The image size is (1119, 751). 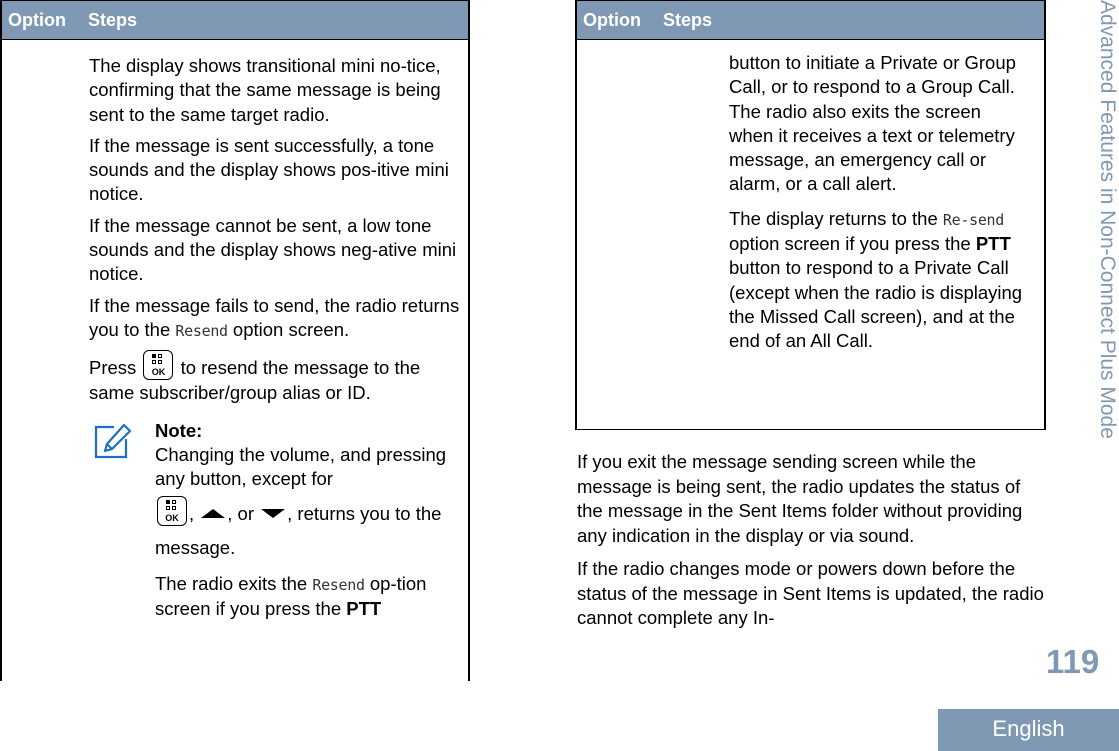 I want to click on text: The radio exits the, so click(x=234, y=583).